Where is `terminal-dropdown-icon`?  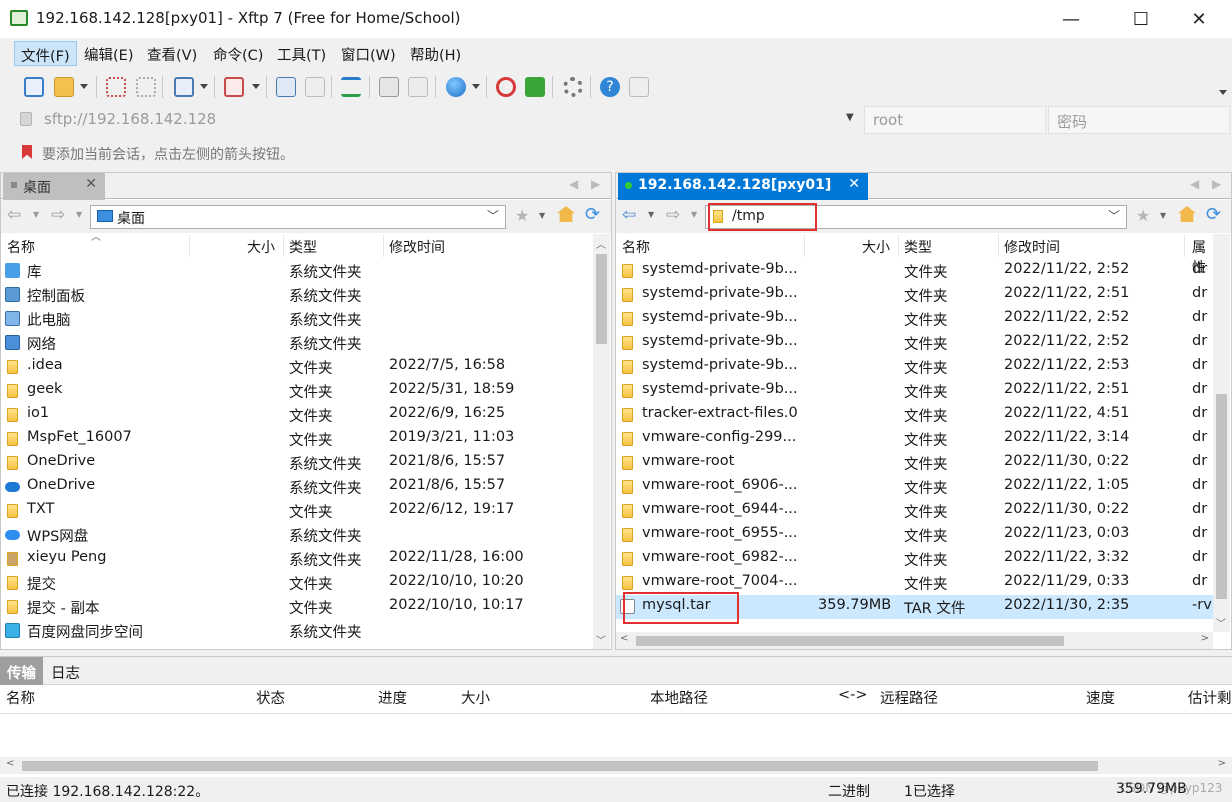 terminal-dropdown-icon is located at coordinates (256, 86).